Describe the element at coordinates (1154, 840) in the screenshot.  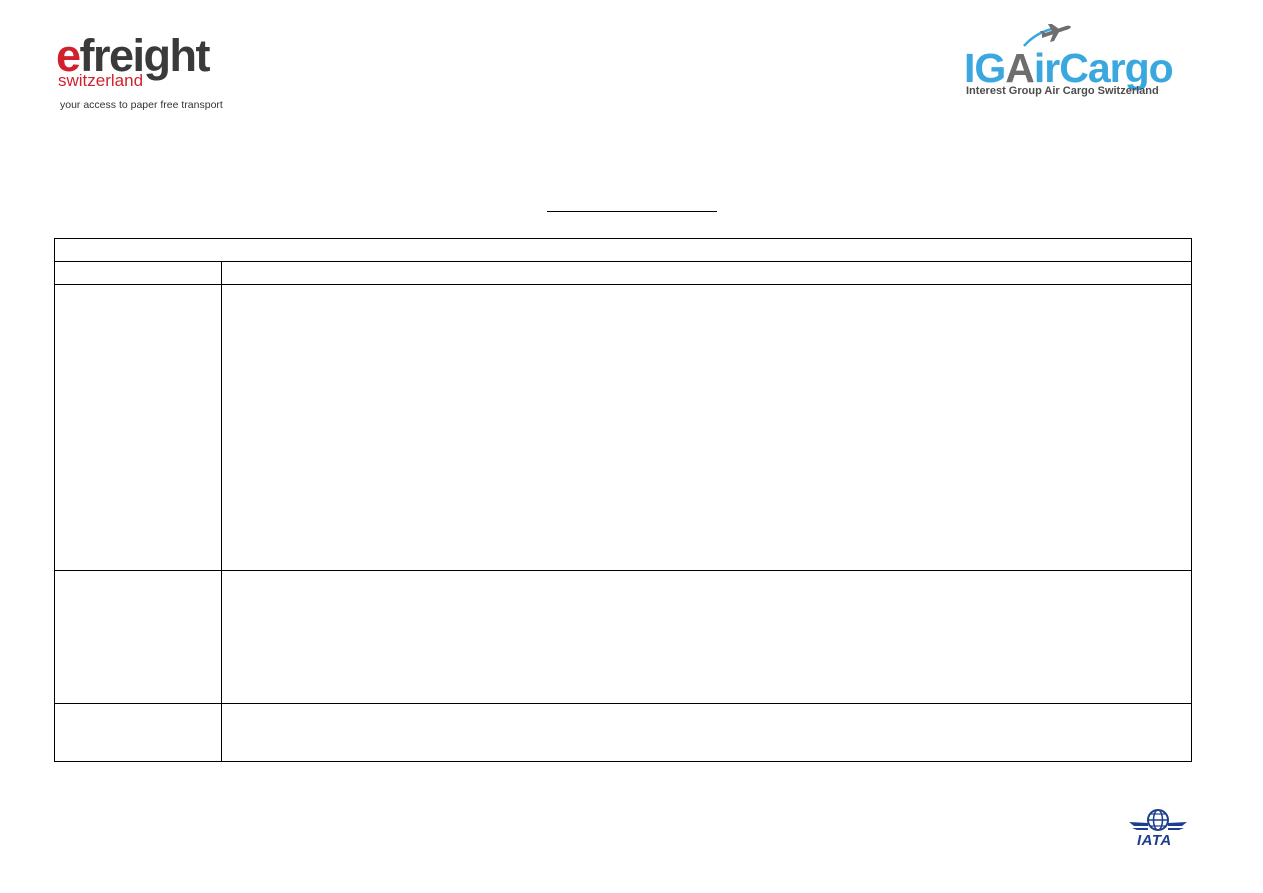
I see `iata-wordmark: IATA` at that location.